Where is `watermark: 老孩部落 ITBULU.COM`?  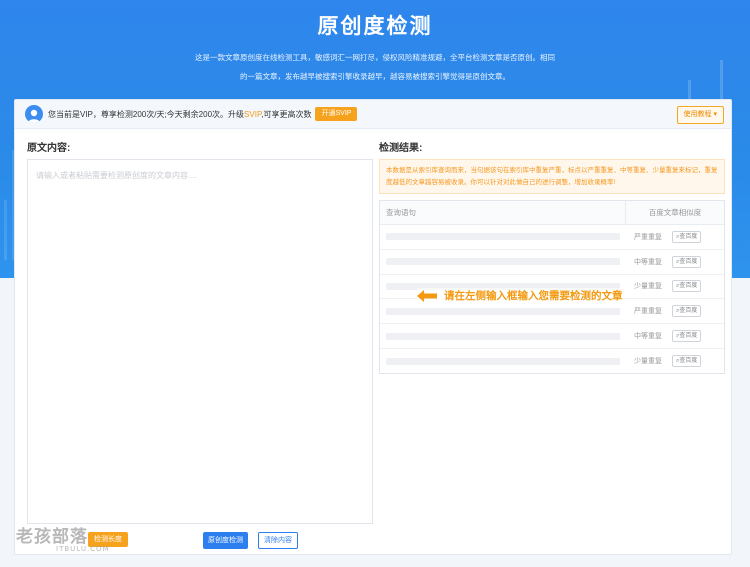
watermark: 老孩部落 ITBULU.COM is located at coordinates (63, 537).